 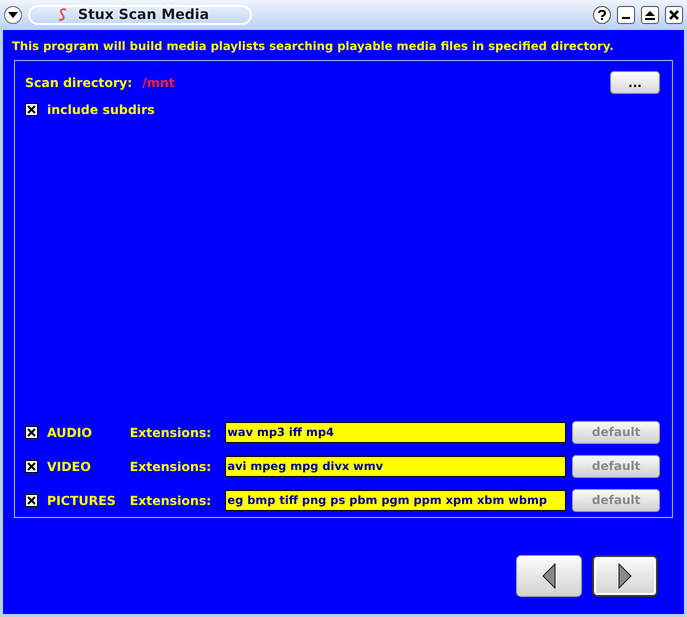 I want to click on help-icon, so click(x=602, y=15).